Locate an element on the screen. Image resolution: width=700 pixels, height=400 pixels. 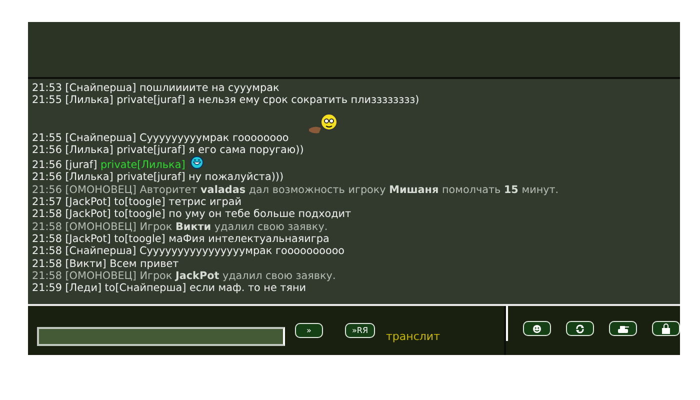
chat-message: 21:57 [JackPot] to[toogle] тетрис играй is located at coordinates (137, 202).